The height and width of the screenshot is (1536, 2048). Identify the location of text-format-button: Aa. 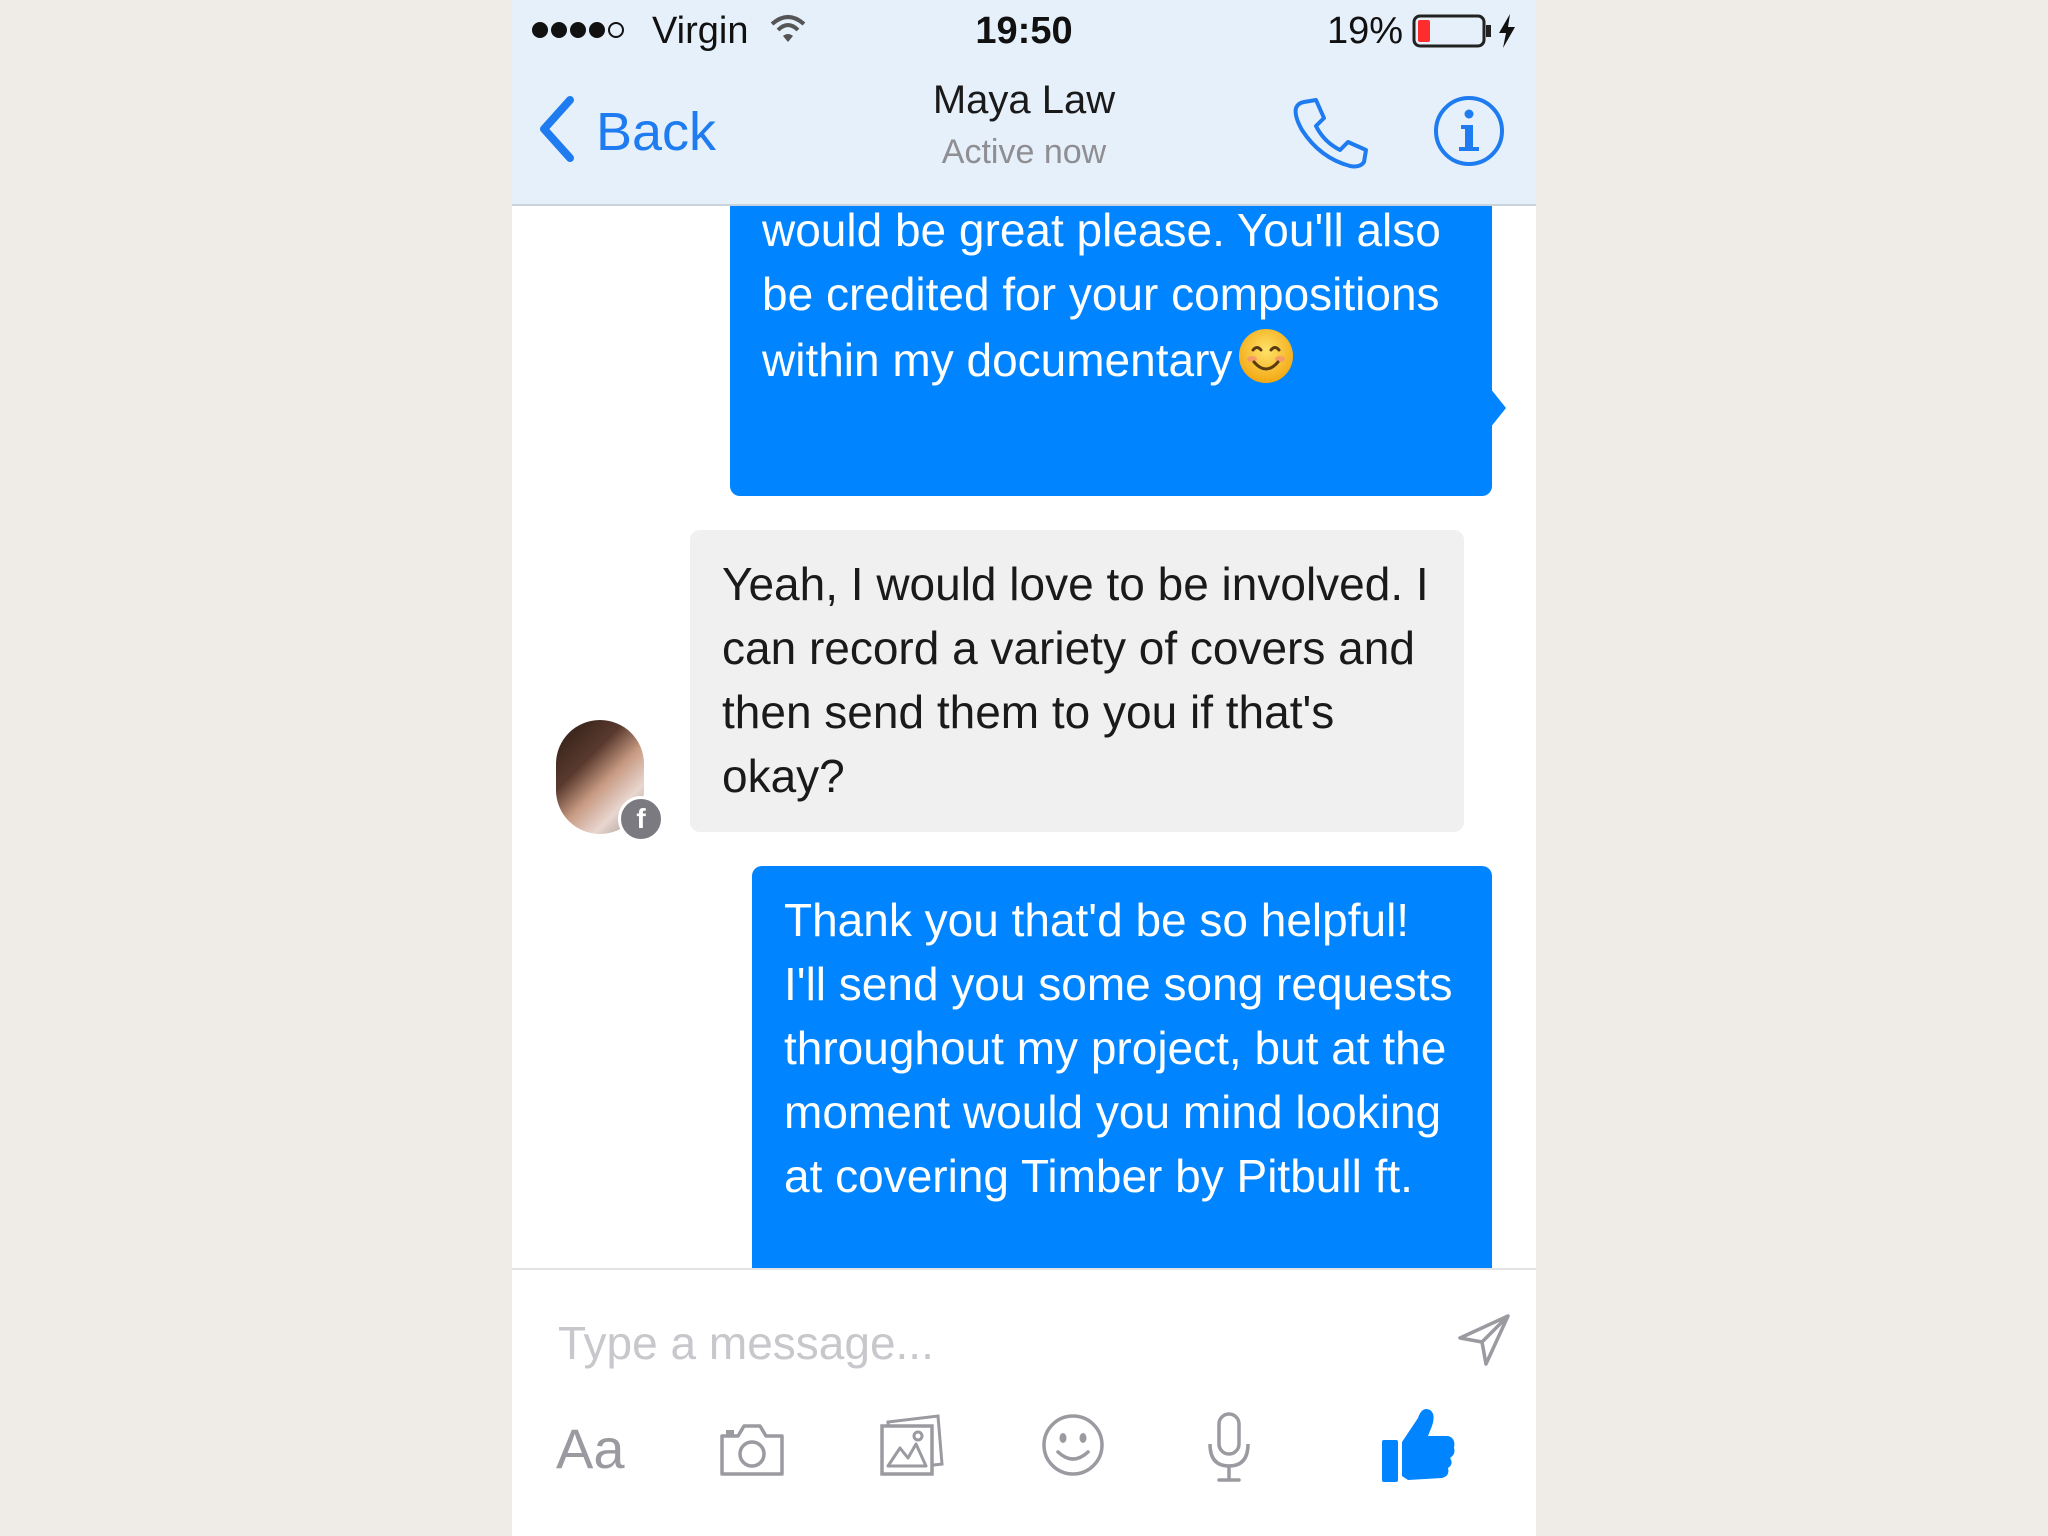
(590, 1448).